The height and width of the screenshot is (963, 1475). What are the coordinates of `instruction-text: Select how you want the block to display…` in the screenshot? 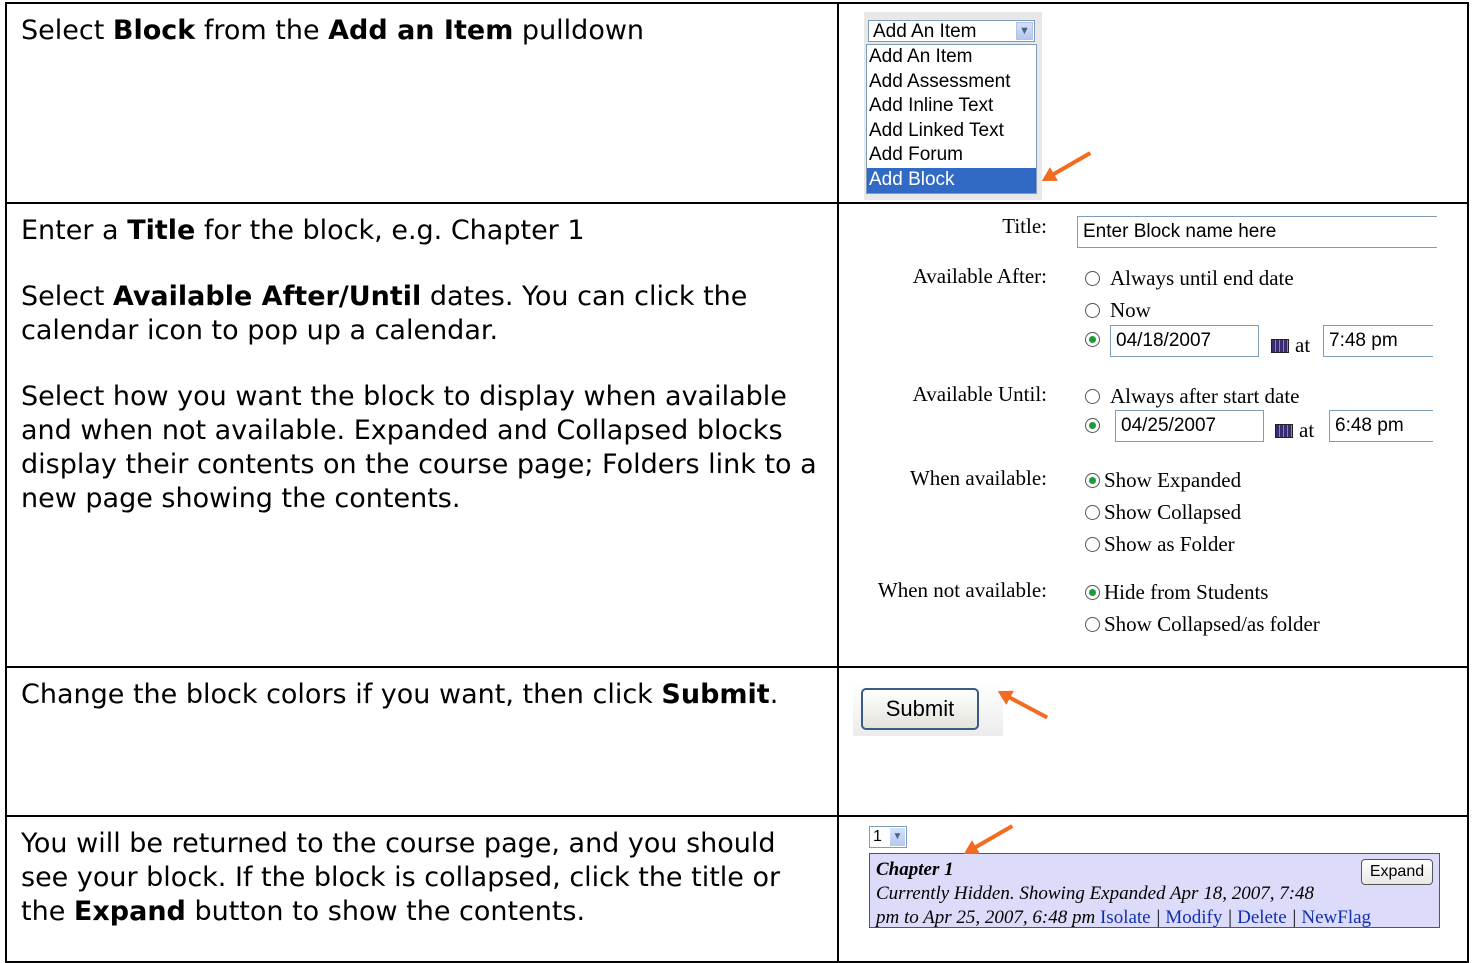 It's located at (419, 447).